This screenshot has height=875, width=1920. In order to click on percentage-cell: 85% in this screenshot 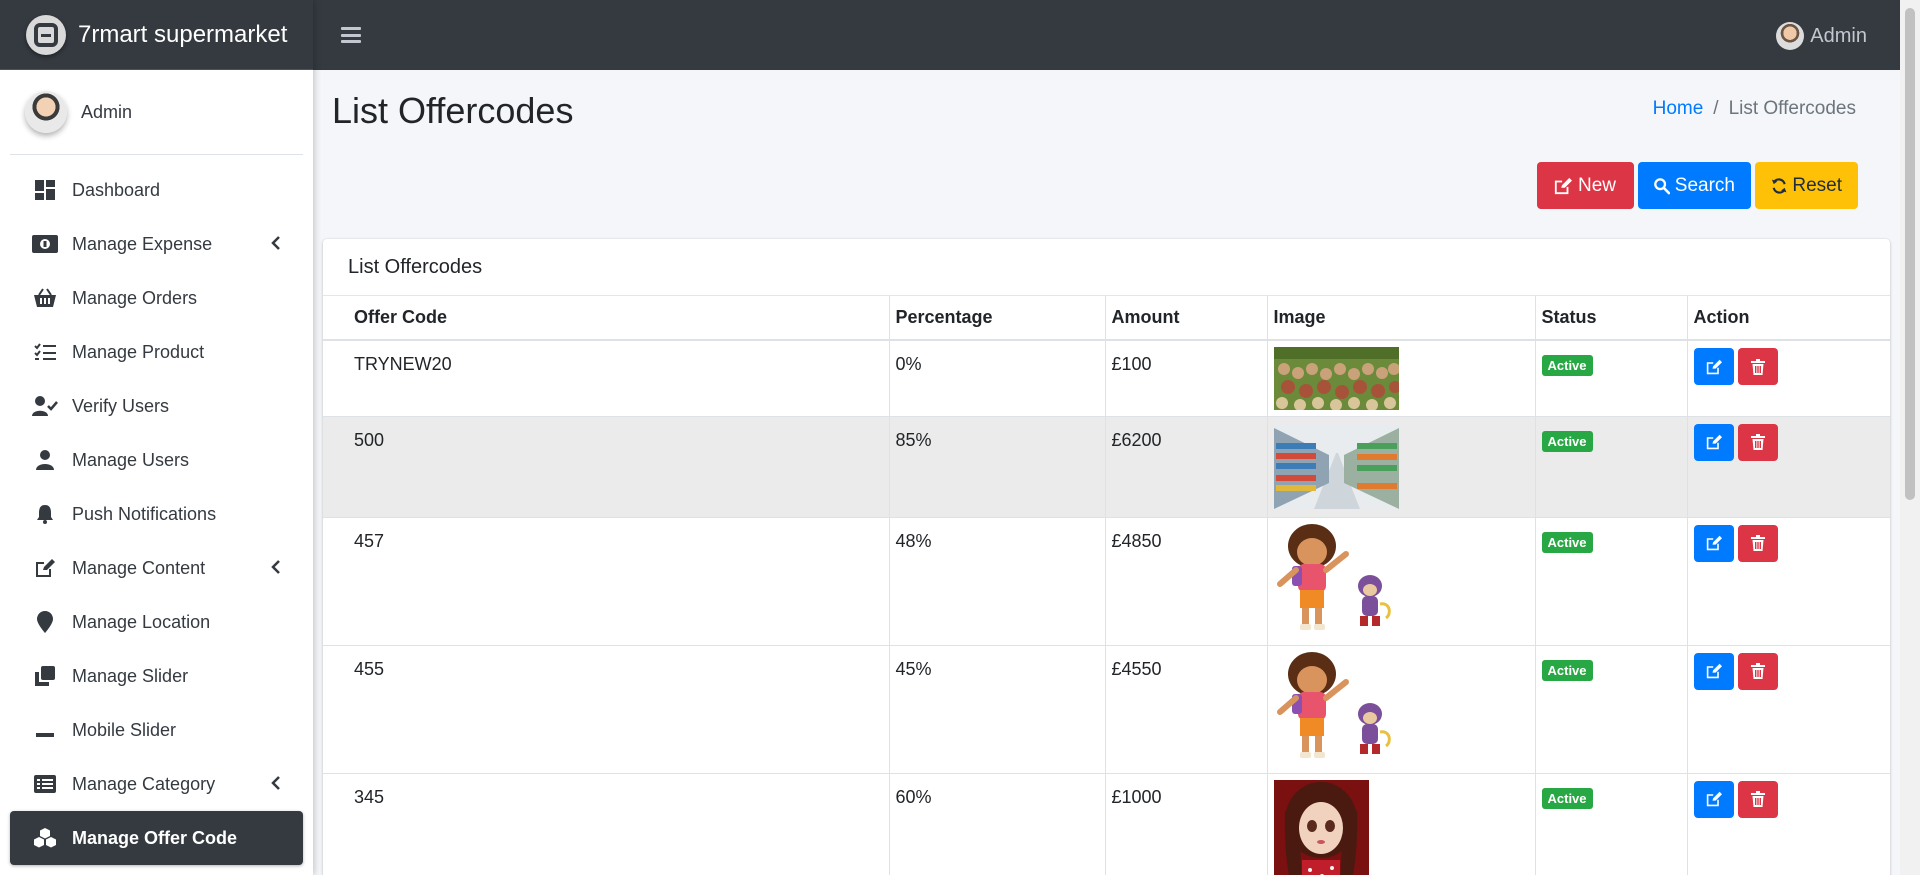, I will do `click(996, 466)`.